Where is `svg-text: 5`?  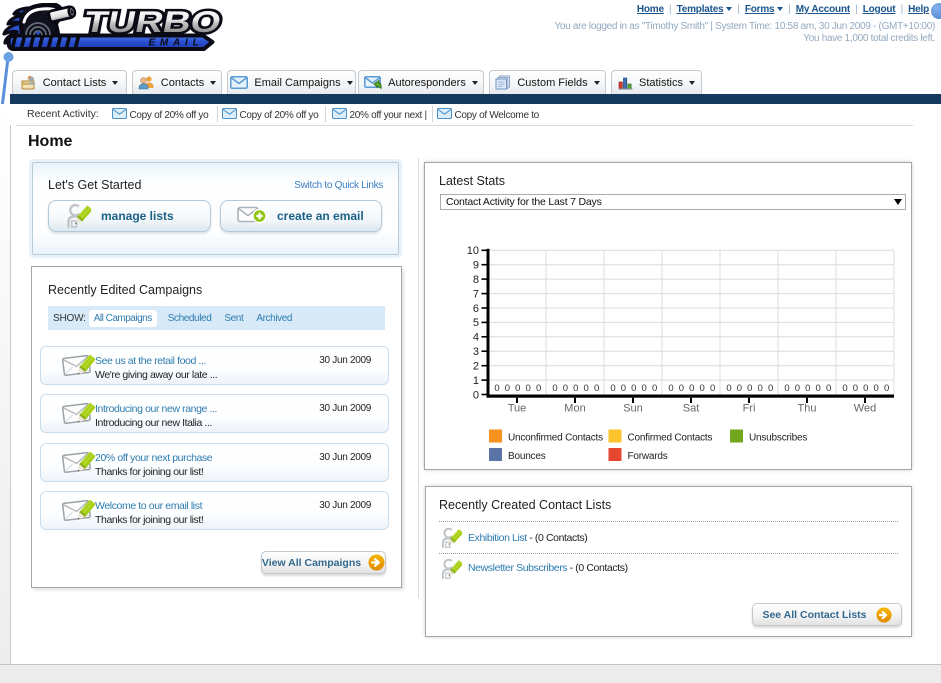
svg-text: 5 is located at coordinates (476, 323).